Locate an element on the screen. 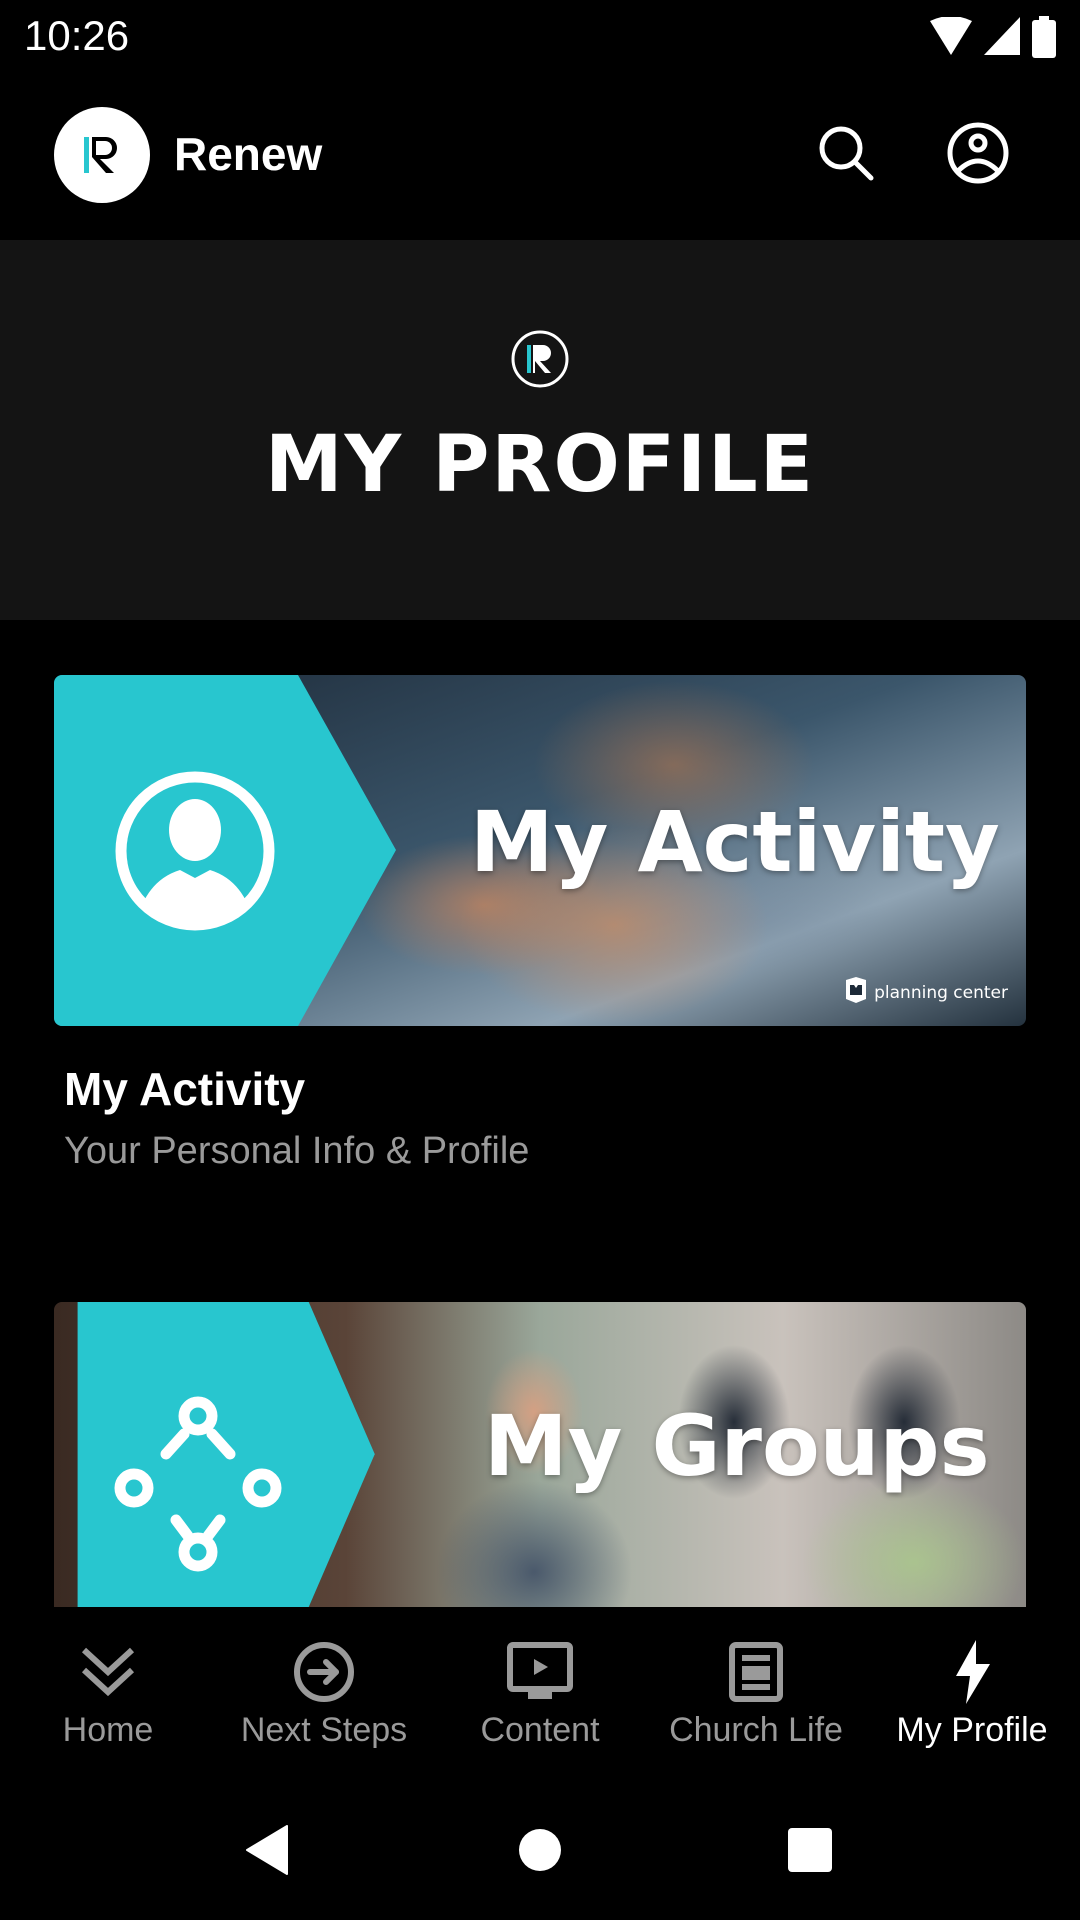 This screenshot has height=1920, width=1080. recents-square-icon is located at coordinates (810, 1852).